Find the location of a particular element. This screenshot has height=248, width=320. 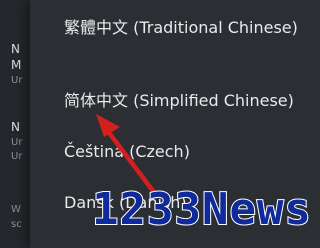

watermark-logo: 1233News is located at coordinates (201, 209).